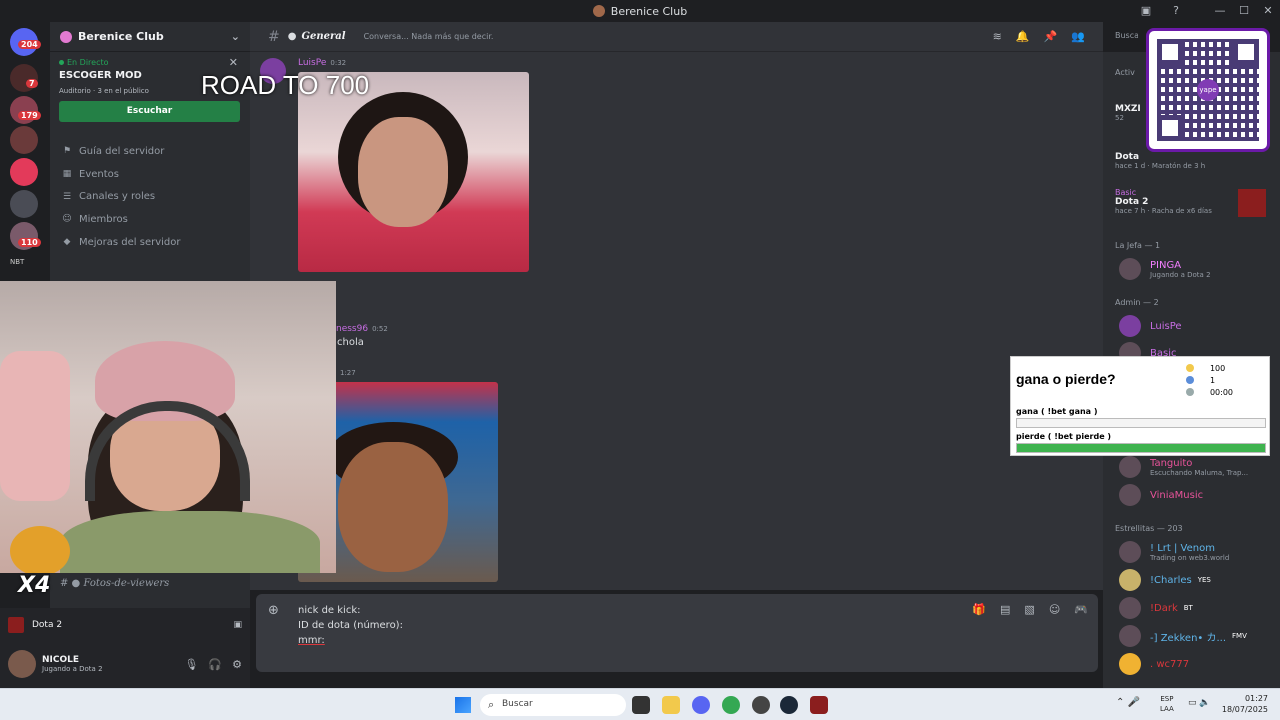 Image resolution: width=1280 pixels, height=720 pixels. What do you see at coordinates (32, 83) in the screenshot?
I see `server-badge: 7` at bounding box center [32, 83].